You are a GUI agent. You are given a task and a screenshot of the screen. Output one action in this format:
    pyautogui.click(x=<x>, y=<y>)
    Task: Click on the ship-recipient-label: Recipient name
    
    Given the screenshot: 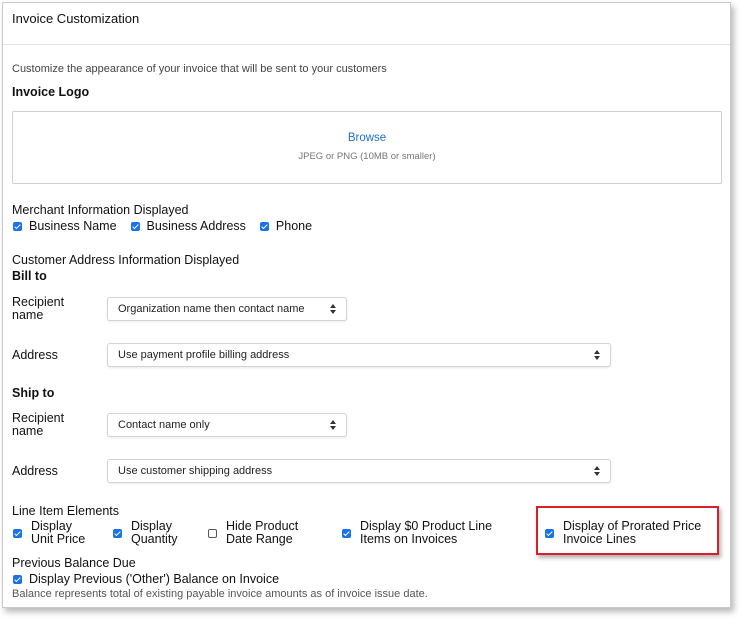 What is the action you would take?
    pyautogui.click(x=38, y=424)
    